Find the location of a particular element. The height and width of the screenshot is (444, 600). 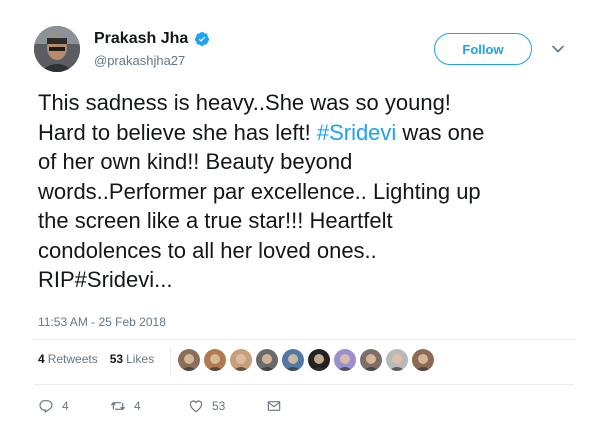

author-handle: @prakashjha27 is located at coordinates (139, 60).